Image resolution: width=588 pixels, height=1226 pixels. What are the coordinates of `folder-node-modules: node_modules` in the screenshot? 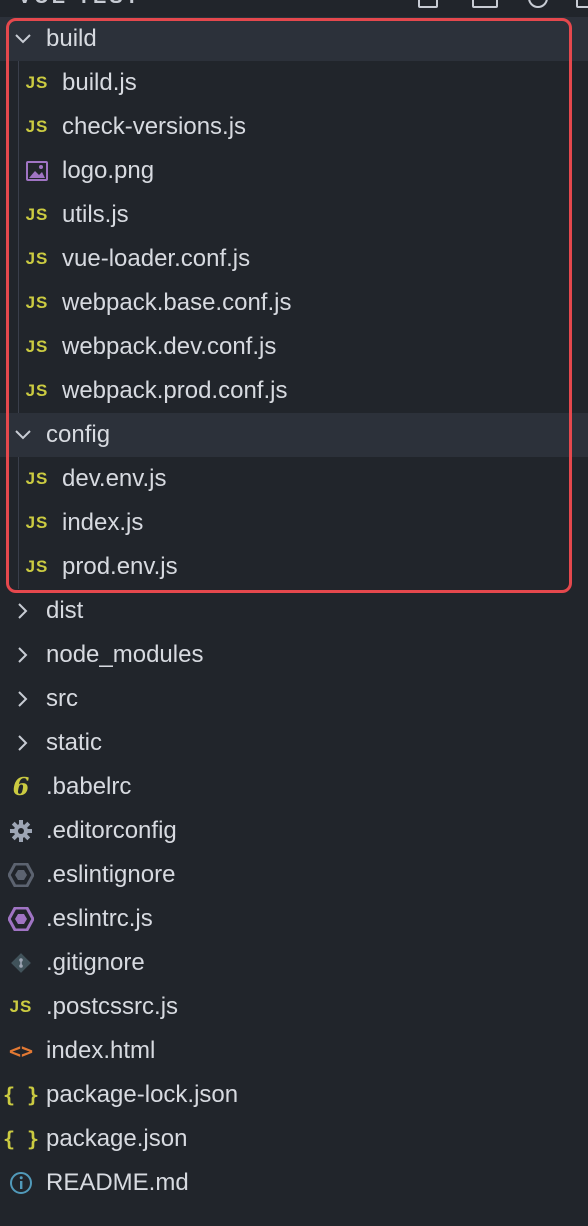 It's located at (294, 655).